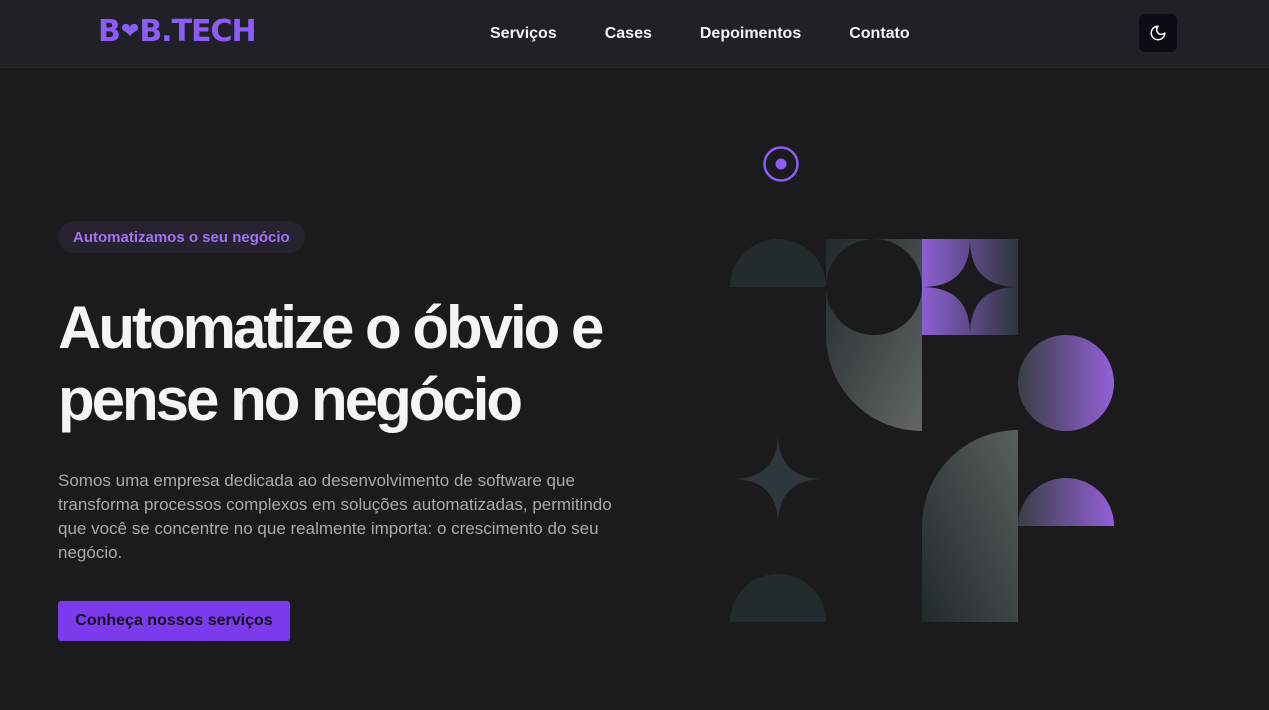 The width and height of the screenshot is (1269, 710). Describe the element at coordinates (1066, 502) in the screenshot. I see `half-circle-purple` at that location.